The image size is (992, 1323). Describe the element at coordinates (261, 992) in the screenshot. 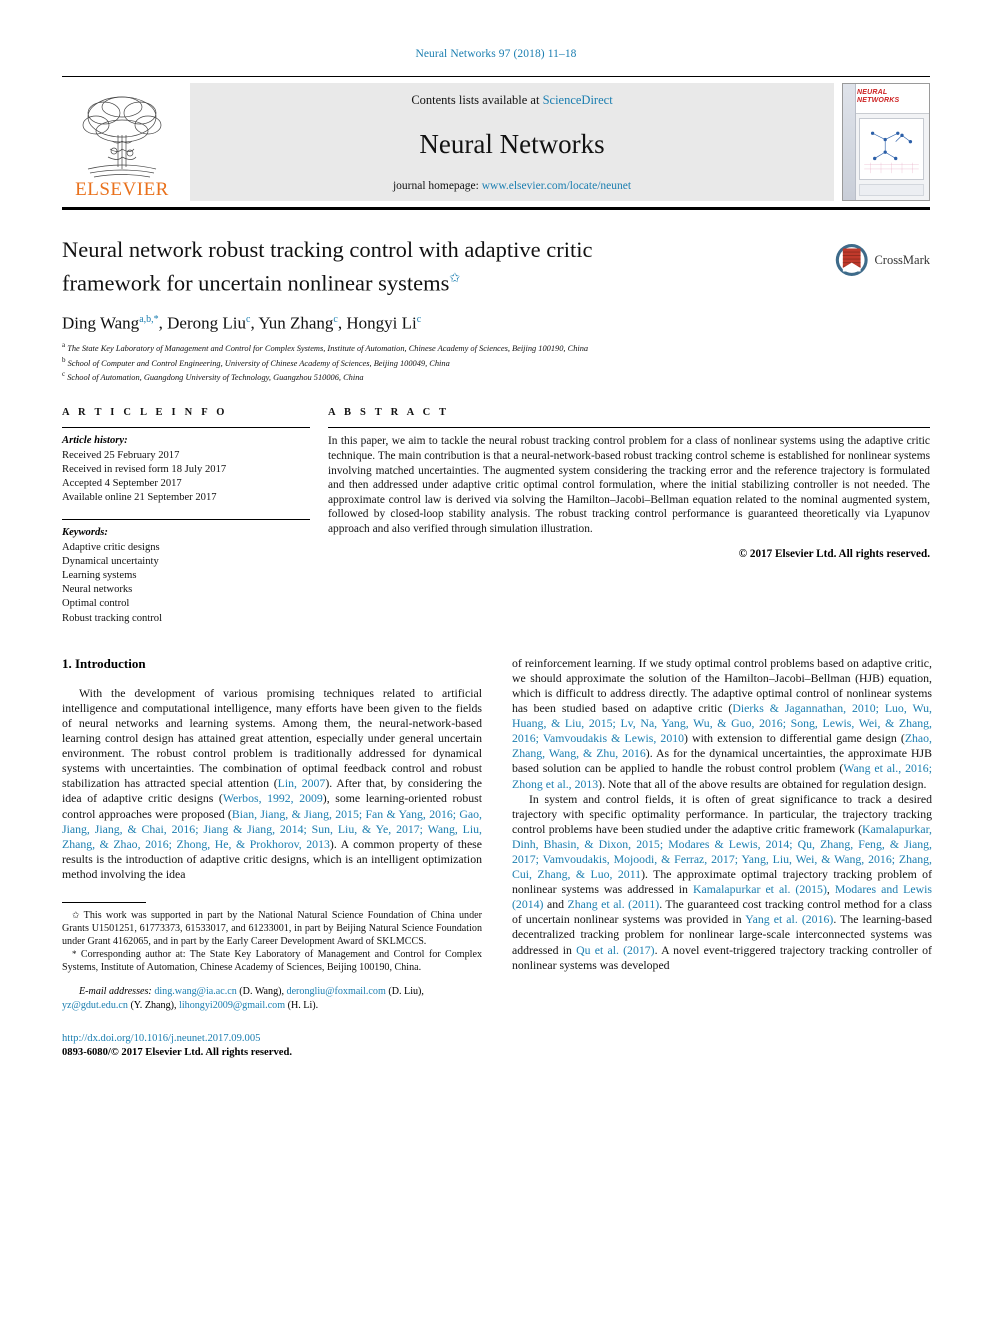

I see `email-owner-1: (D. Wang),` at that location.